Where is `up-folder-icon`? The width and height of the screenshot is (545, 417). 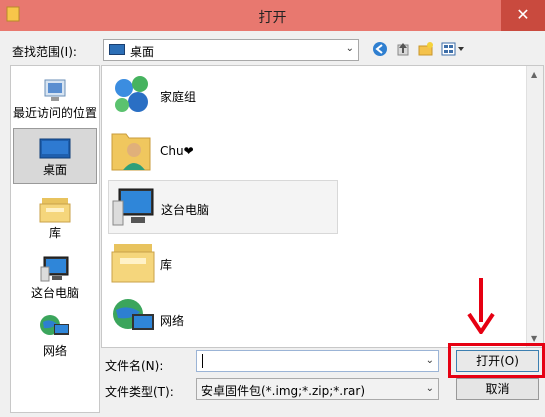 up-folder-icon is located at coordinates (403, 49).